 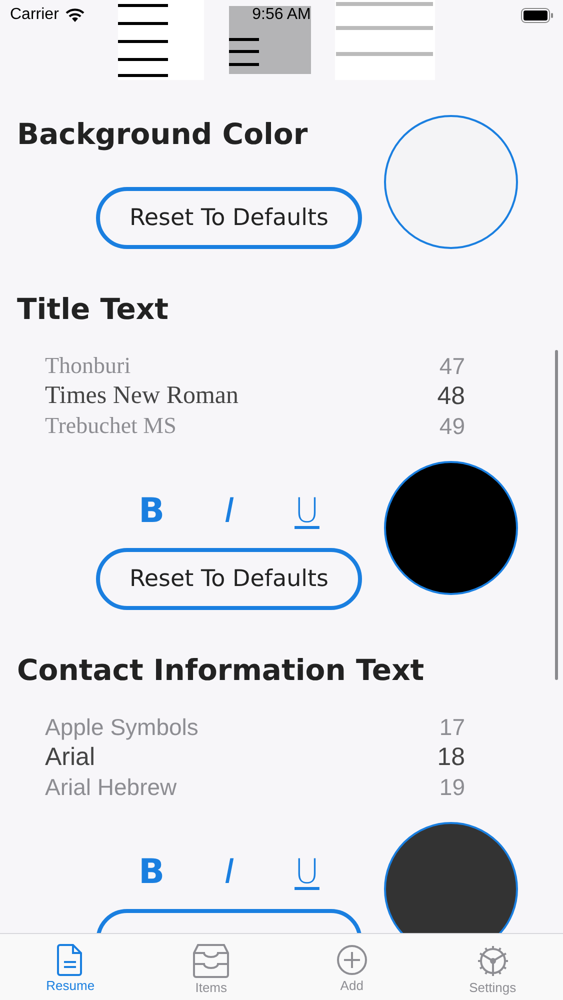 I want to click on size-option: 49, so click(x=452, y=424).